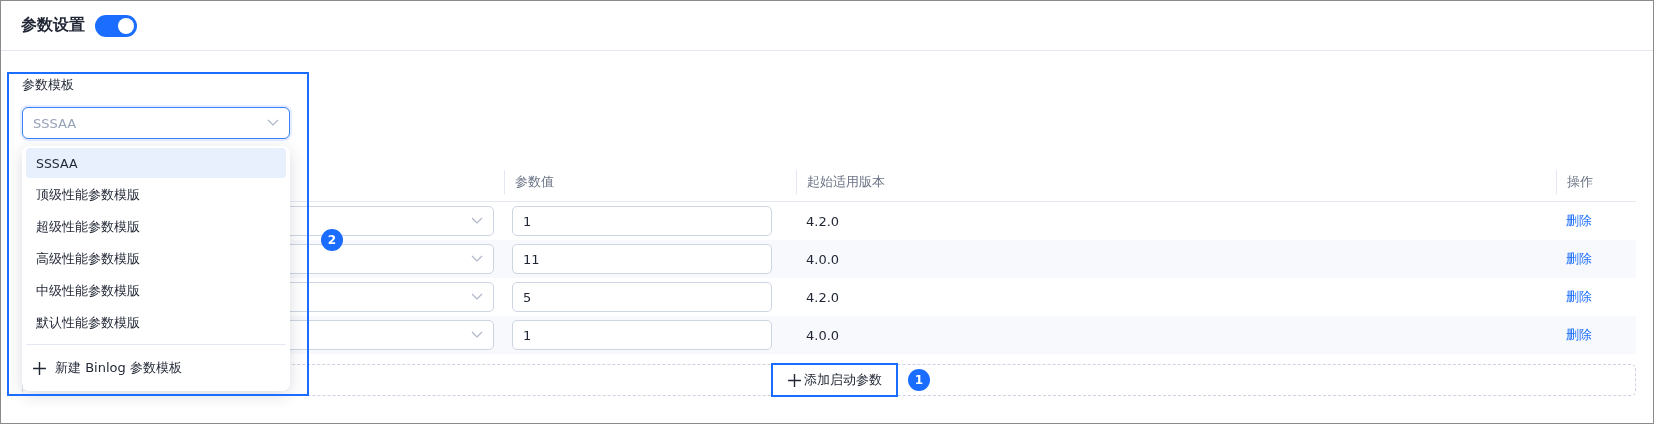  I want to click on column-header: 操作, so click(1574, 182).